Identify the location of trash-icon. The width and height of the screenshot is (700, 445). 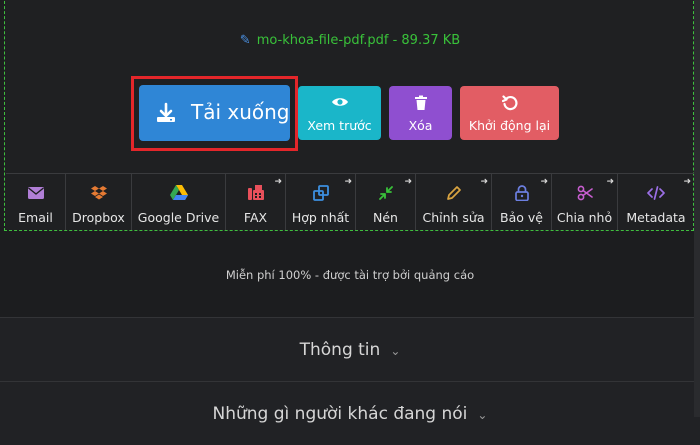
(420, 103).